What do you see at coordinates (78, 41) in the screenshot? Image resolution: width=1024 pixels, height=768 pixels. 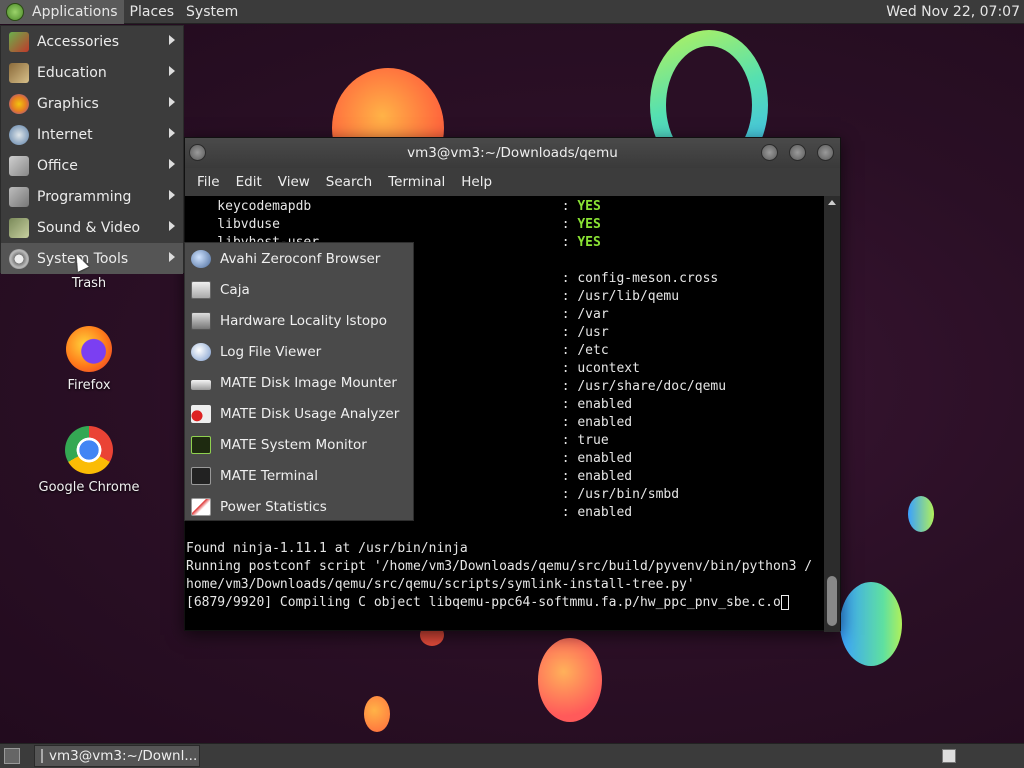 I see `app-menu-item-label: Accessories` at bounding box center [78, 41].